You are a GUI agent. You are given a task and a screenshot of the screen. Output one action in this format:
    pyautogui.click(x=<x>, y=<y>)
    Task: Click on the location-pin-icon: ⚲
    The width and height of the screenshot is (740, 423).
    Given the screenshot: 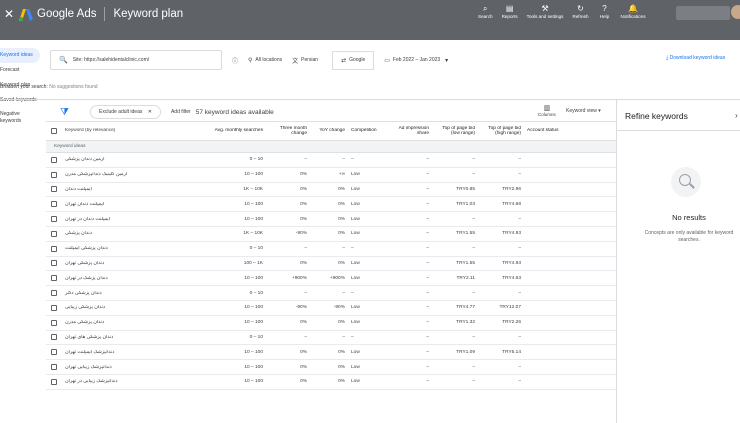 What is the action you would take?
    pyautogui.click(x=250, y=60)
    